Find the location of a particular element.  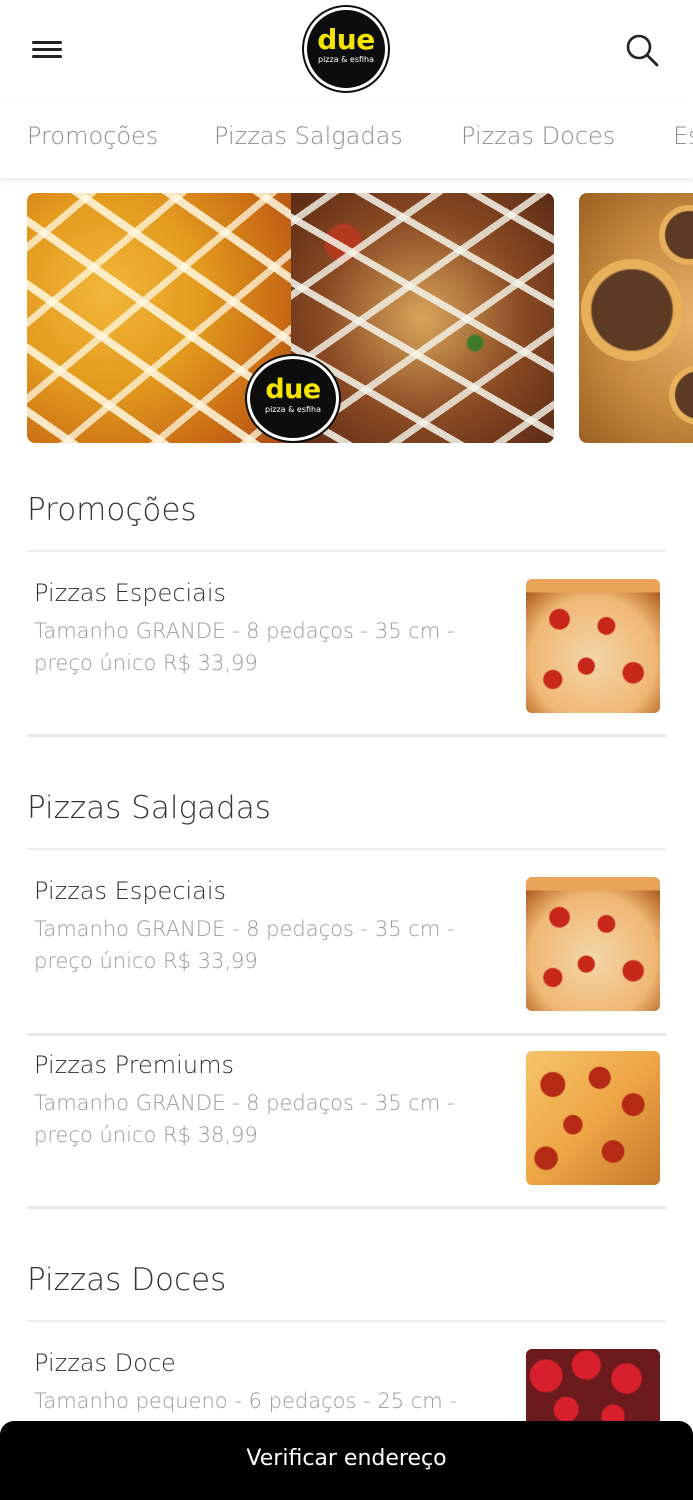

banner-logo-sub-text: pizza & esfiha is located at coordinates (293, 409).